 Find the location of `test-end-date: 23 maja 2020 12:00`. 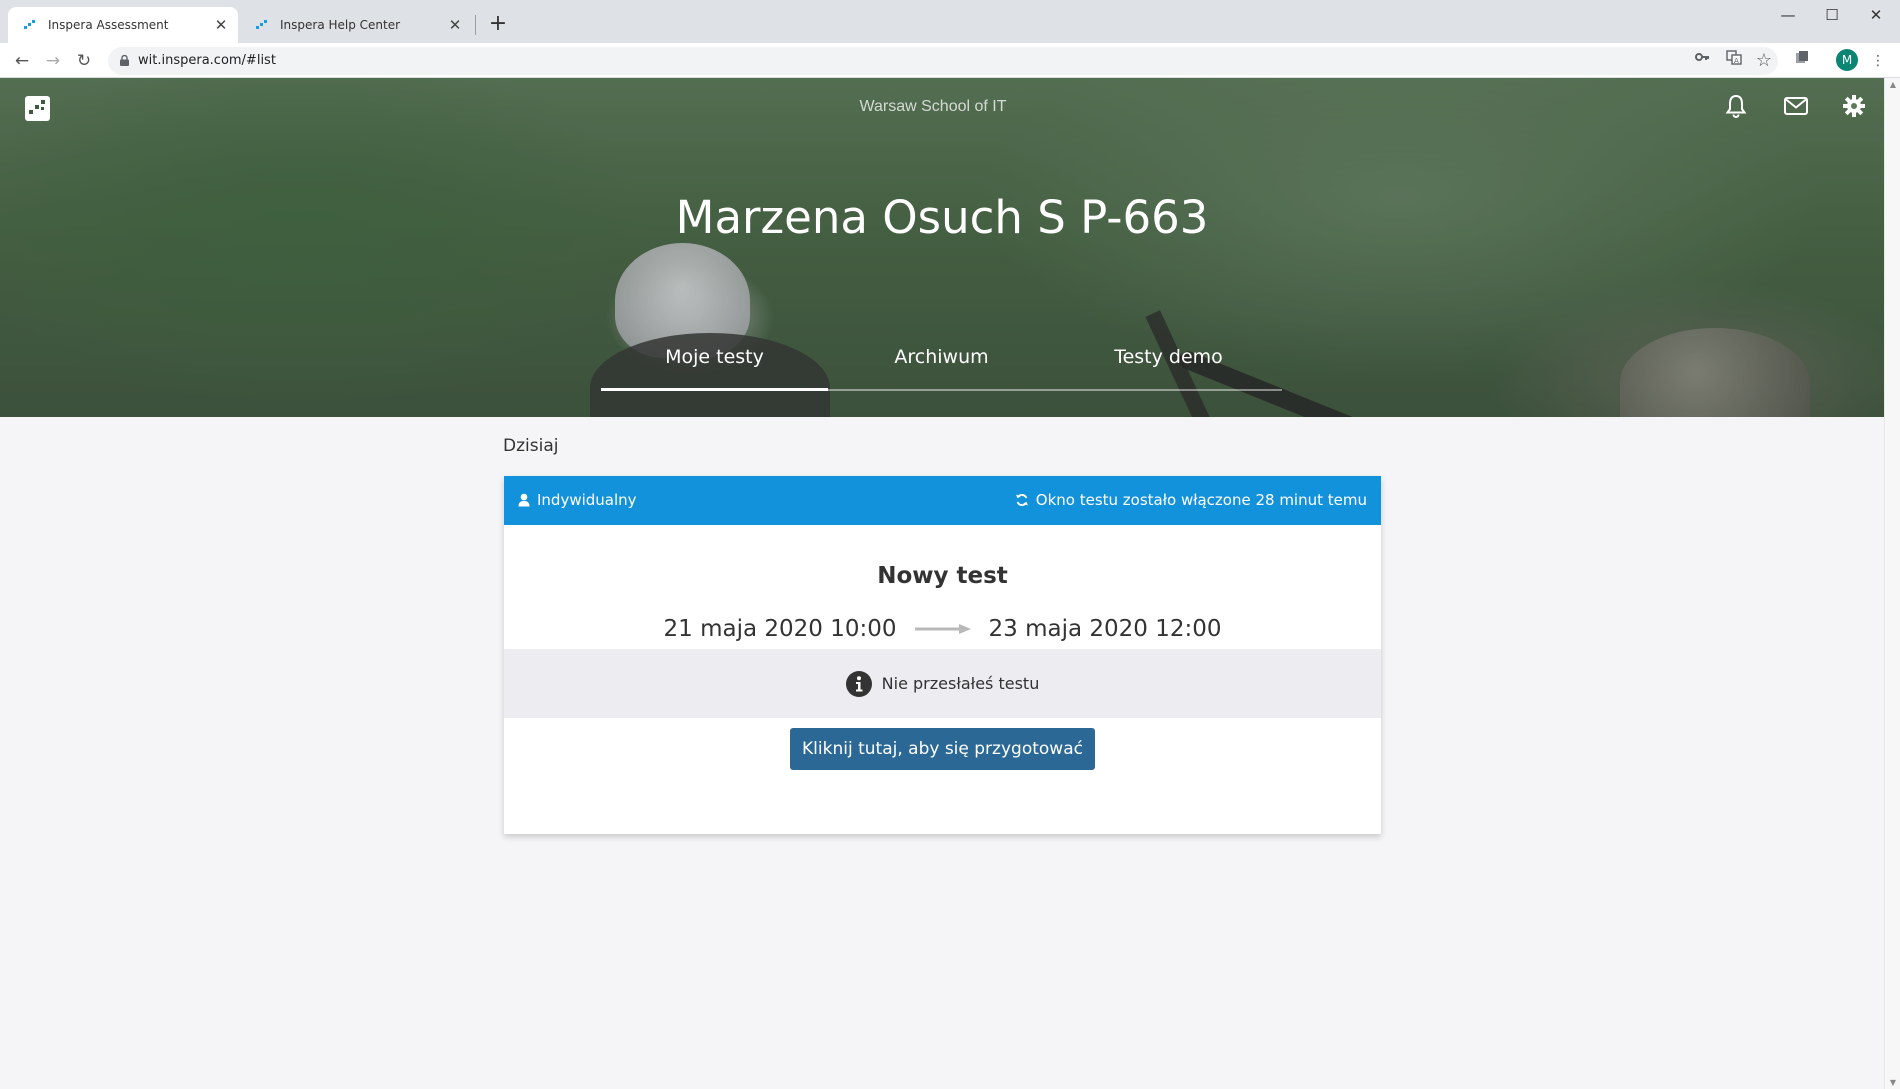

test-end-date: 23 maja 2020 12:00 is located at coordinates (1105, 629).